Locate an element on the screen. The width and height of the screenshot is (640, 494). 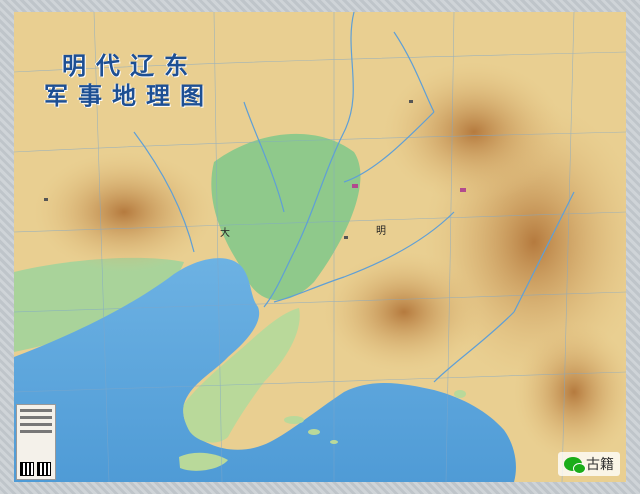
western-hills is located at coordinates (124, 212).